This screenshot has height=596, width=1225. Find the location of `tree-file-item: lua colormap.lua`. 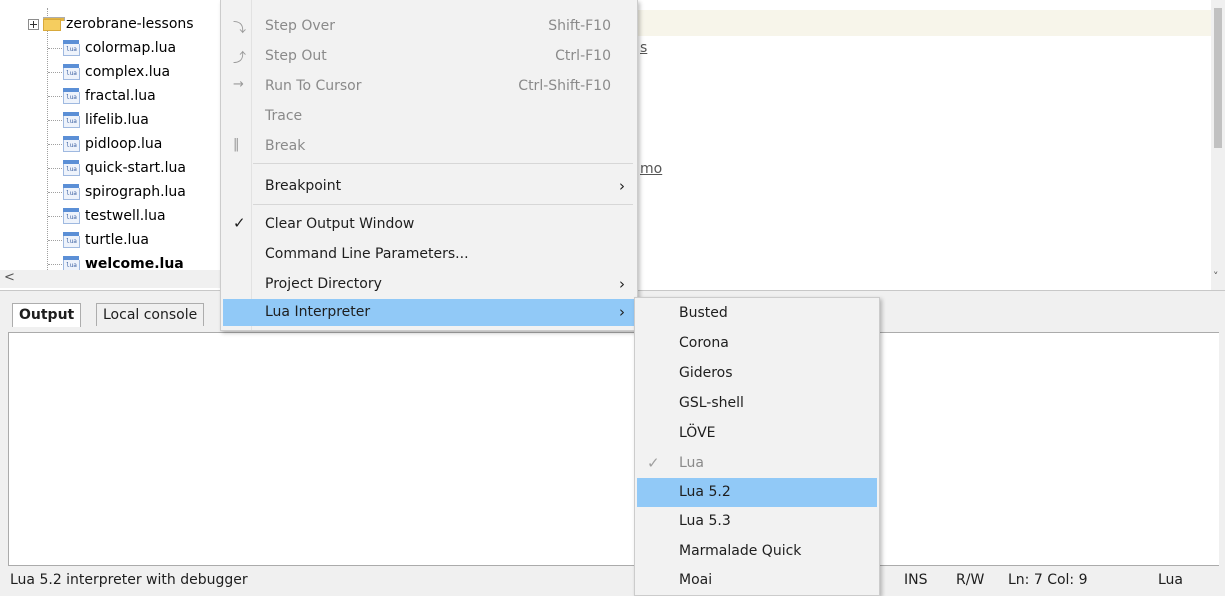

tree-file-item: lua colormap.lua is located at coordinates (112, 48).